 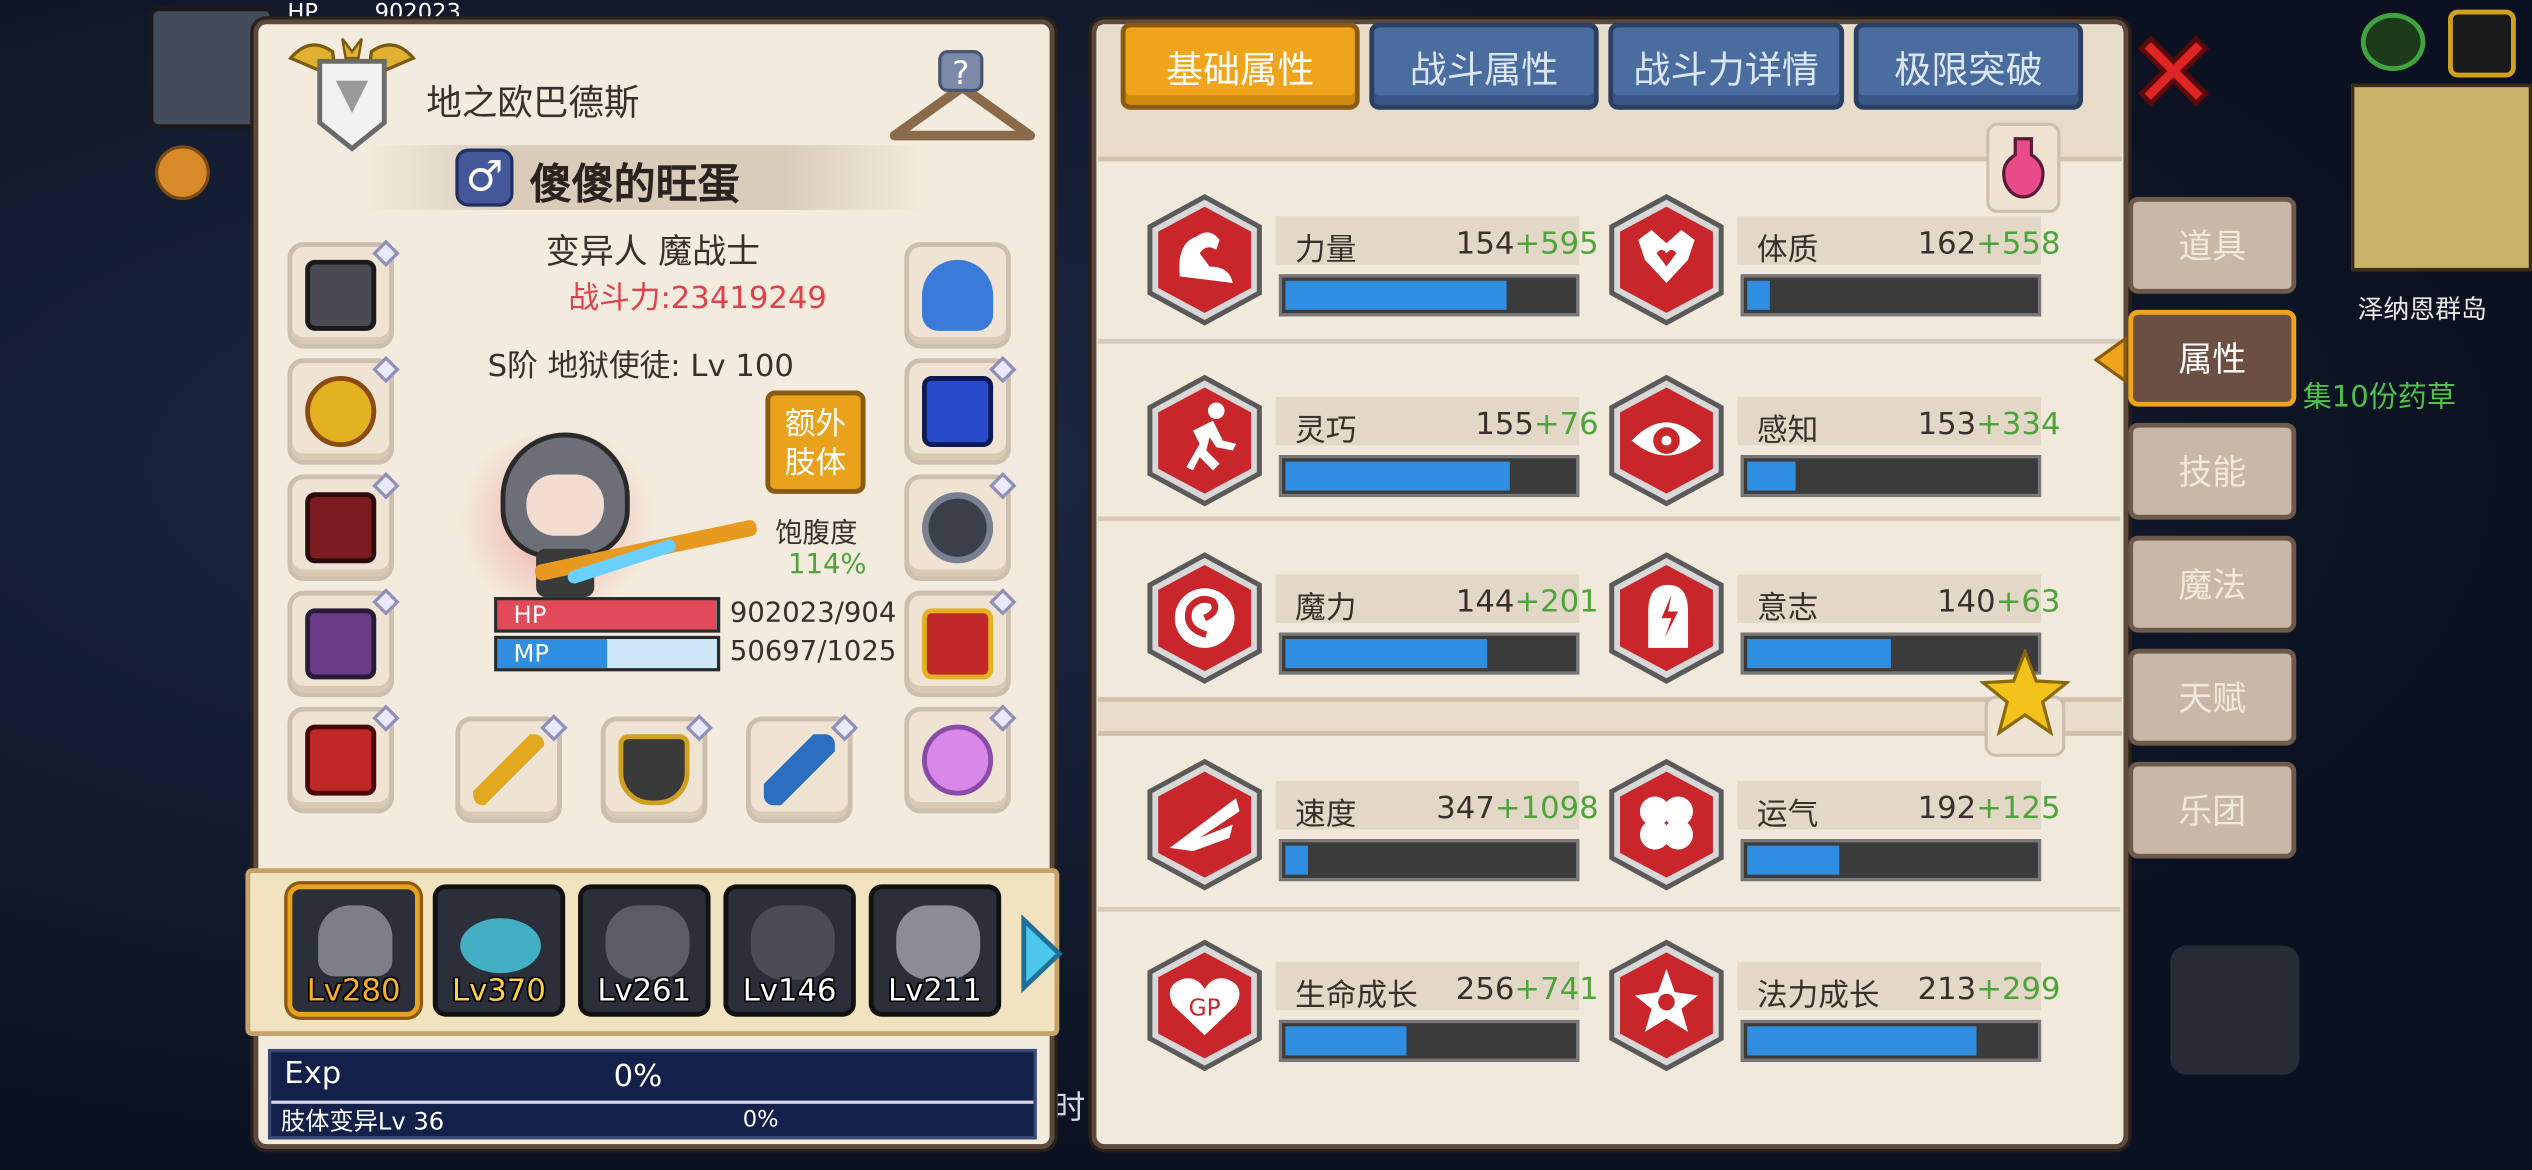 I want to click on equip-slot-pet, so click(x=960, y=759).